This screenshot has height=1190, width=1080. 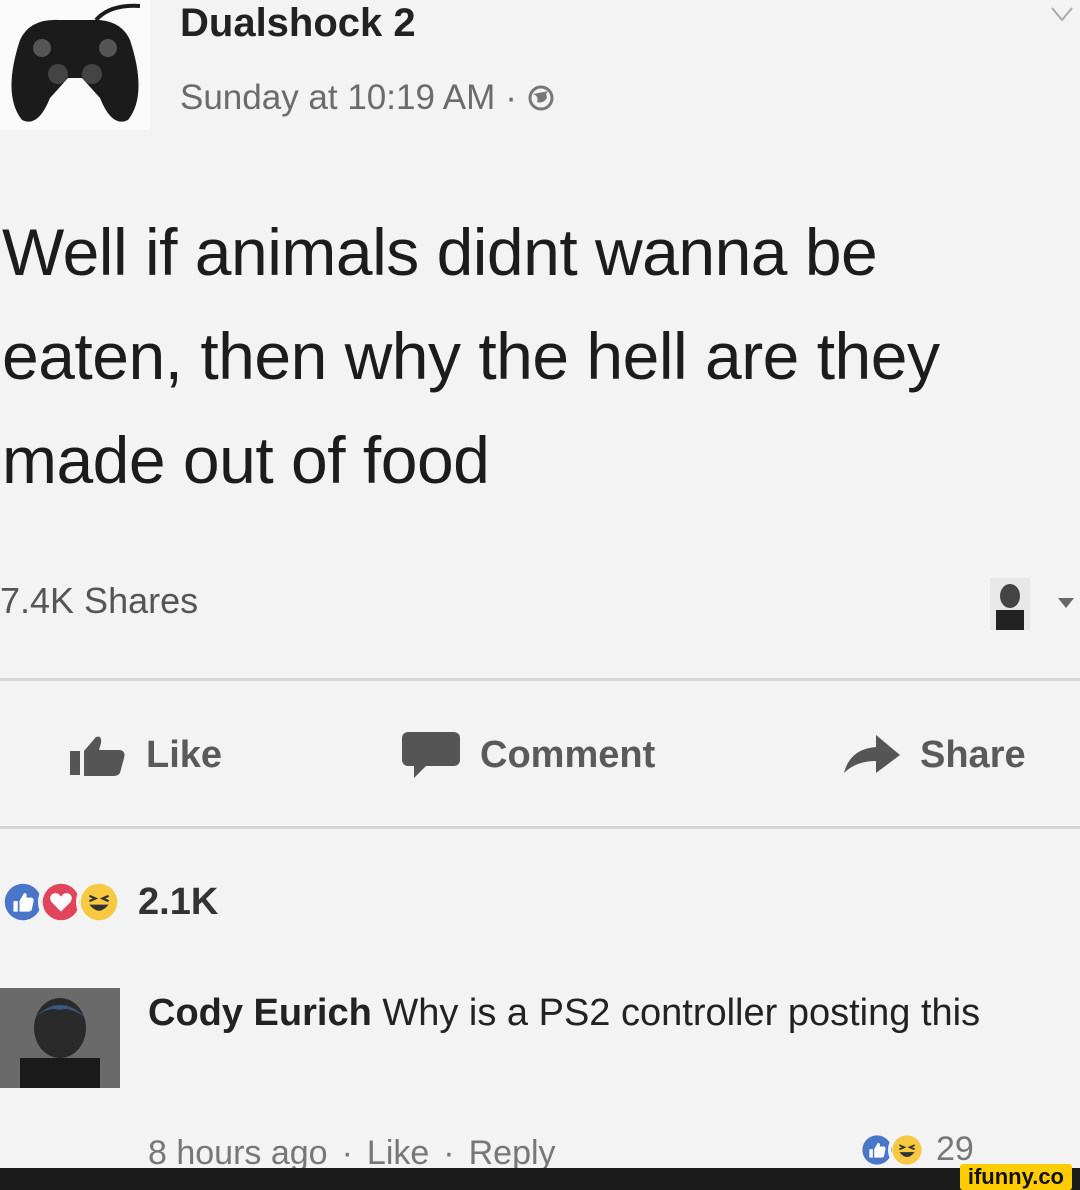 What do you see at coordinates (568, 754) in the screenshot?
I see `comment-label: Comment` at bounding box center [568, 754].